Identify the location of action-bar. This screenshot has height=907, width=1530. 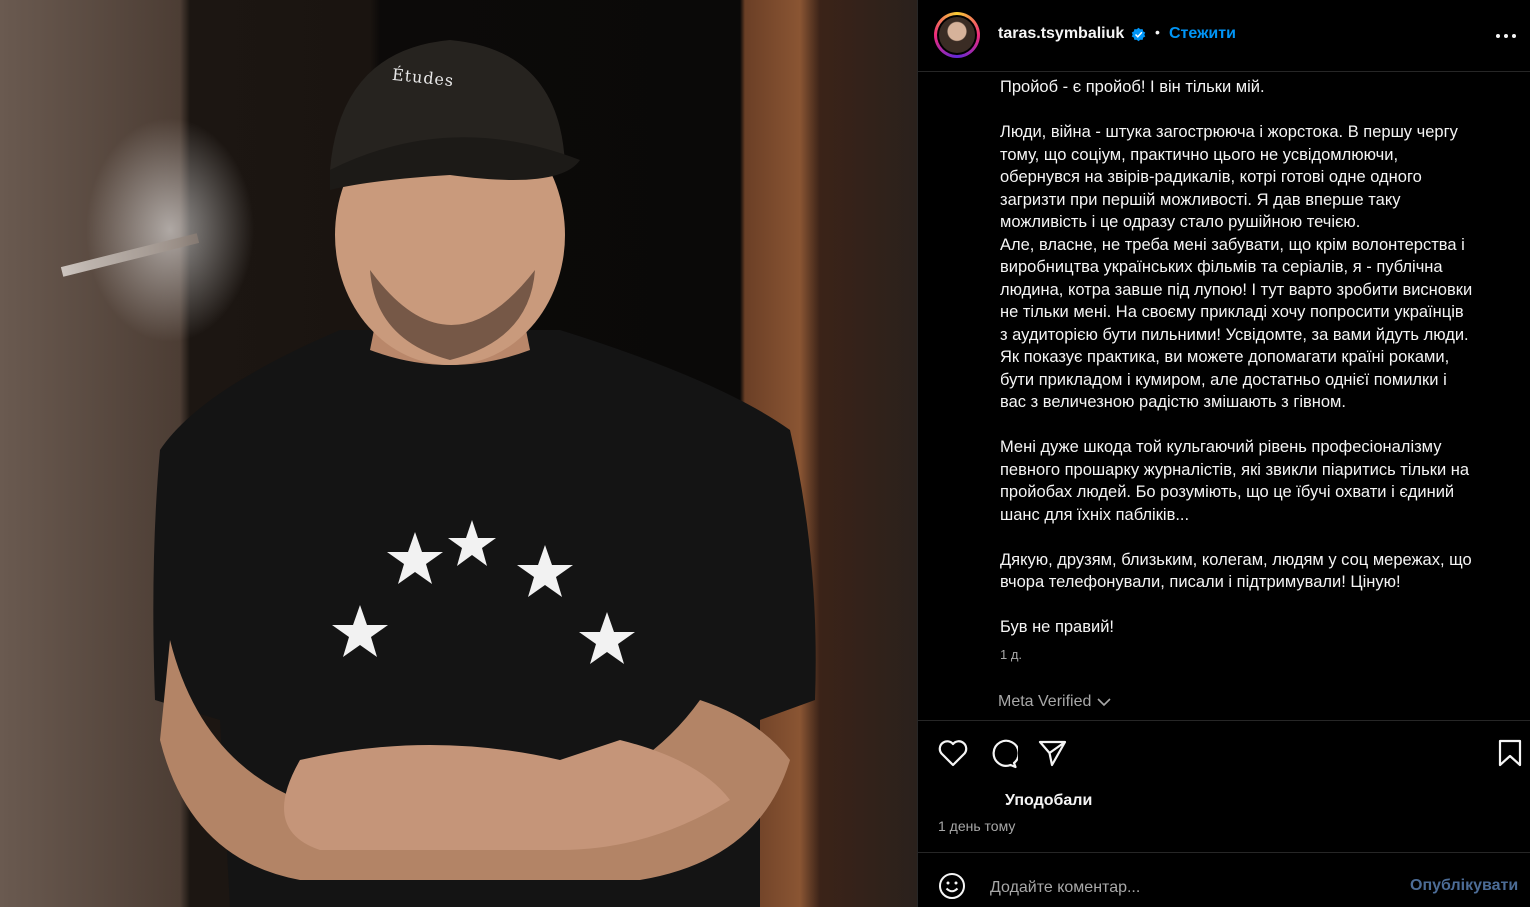
(1224, 752).